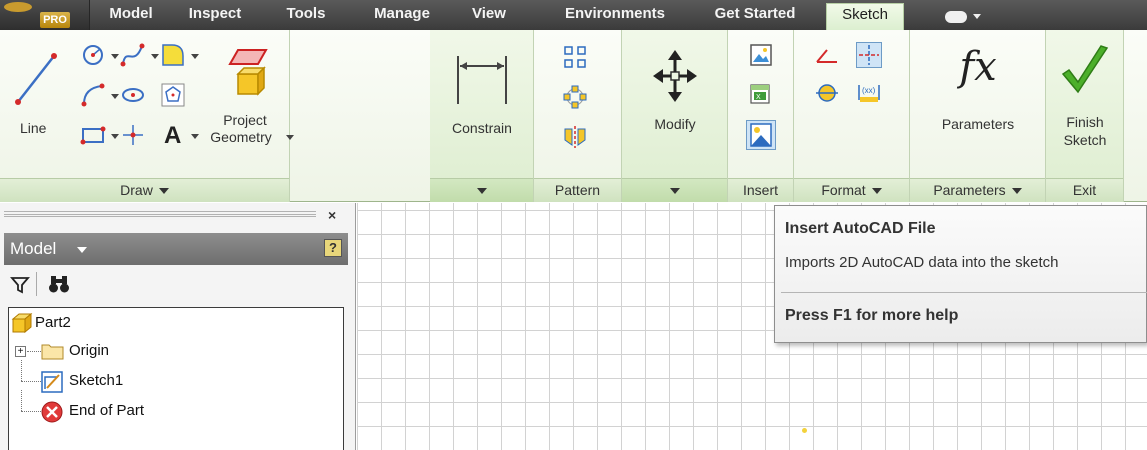  What do you see at coordinates (578, 116) in the screenshot?
I see `pattern-panel: Pattern` at bounding box center [578, 116].